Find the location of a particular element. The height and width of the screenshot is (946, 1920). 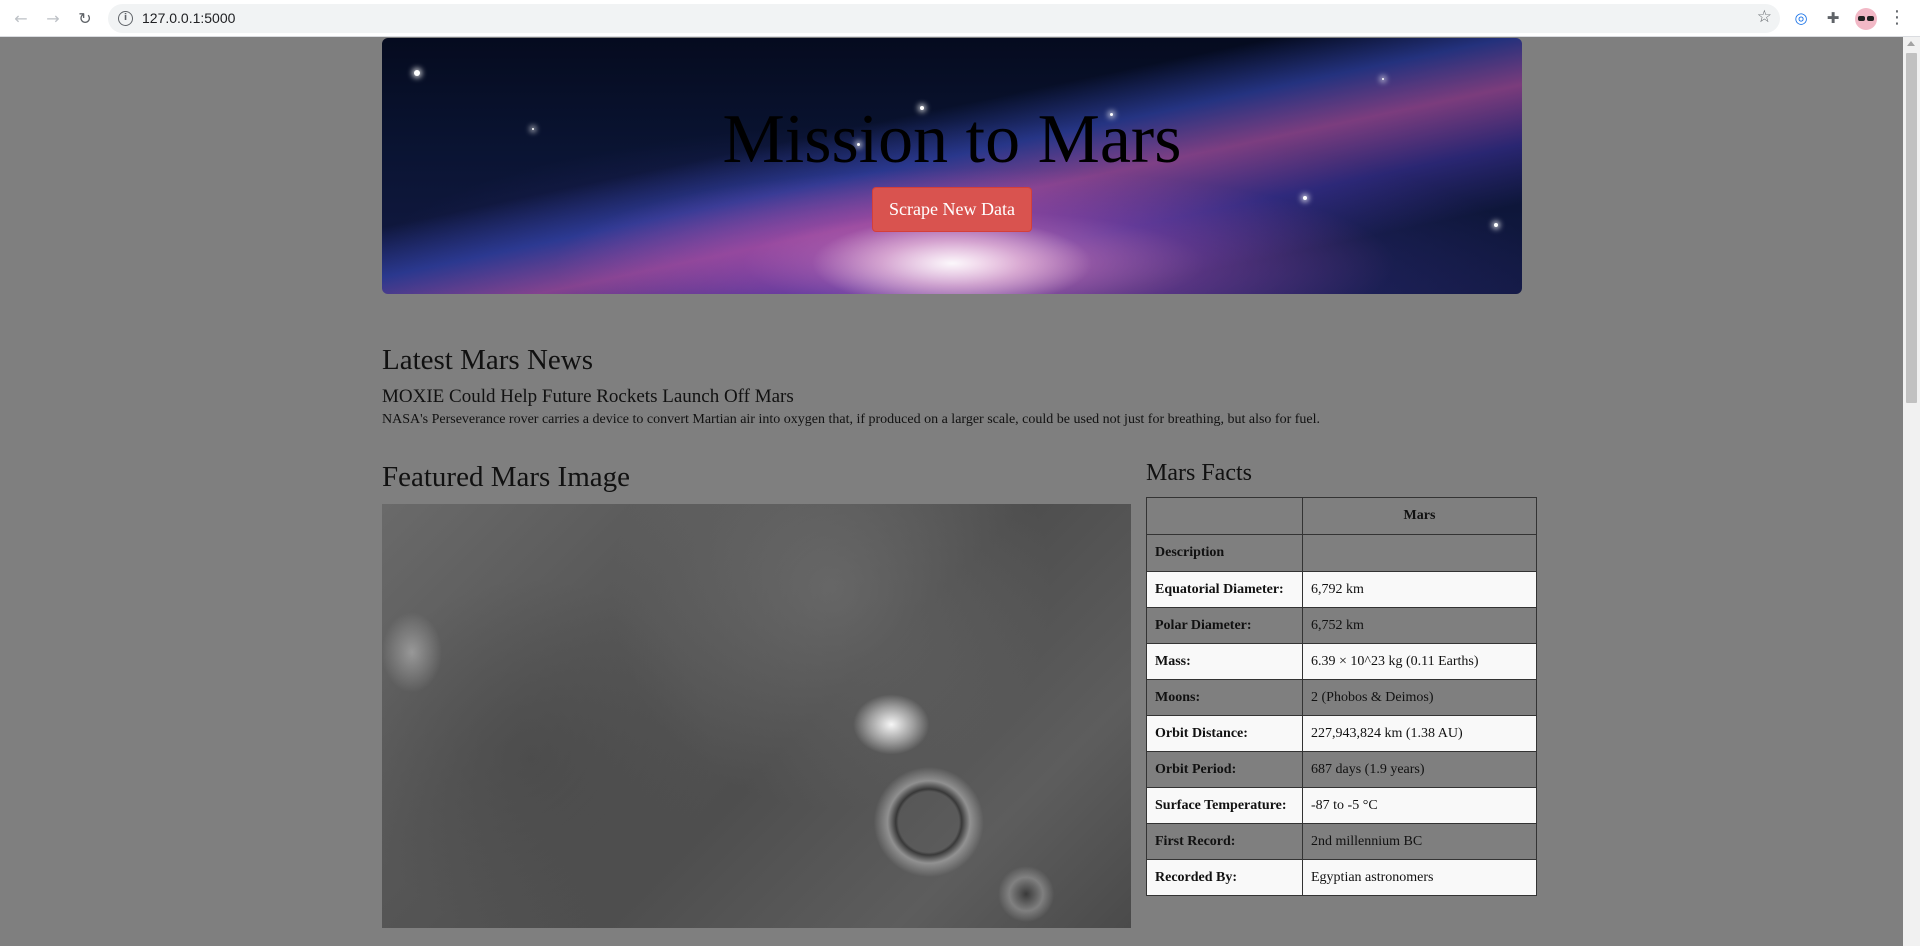

extension-icon: ◎ is located at coordinates (1801, 18).